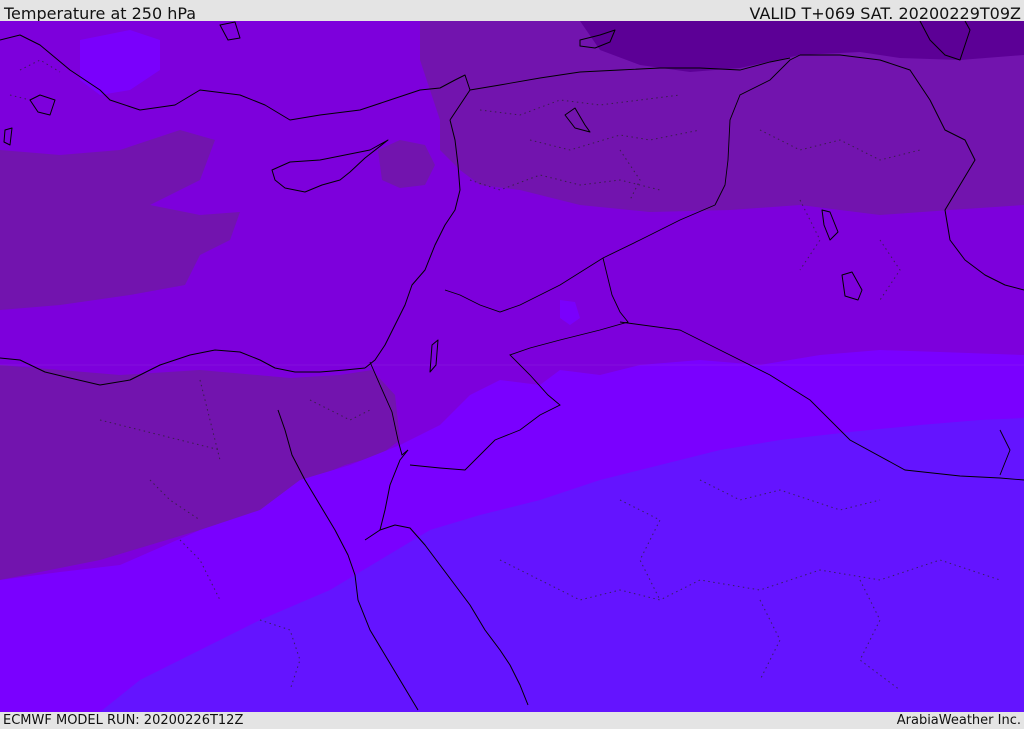 This screenshot has width=1024, height=729. I want to click on credit-label: ArabiaWeather Inc., so click(958, 720).